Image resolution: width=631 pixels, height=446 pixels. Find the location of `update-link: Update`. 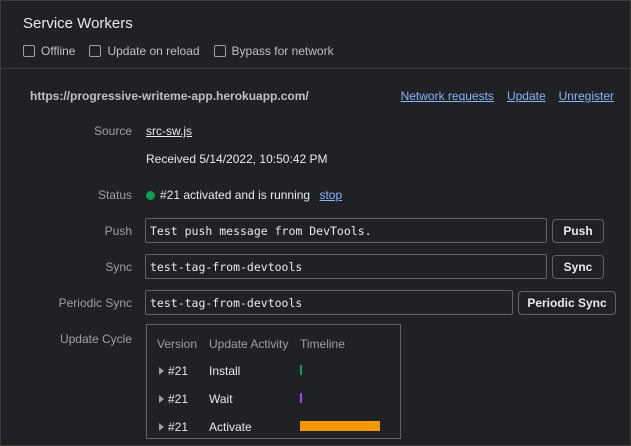

update-link: Update is located at coordinates (526, 96).